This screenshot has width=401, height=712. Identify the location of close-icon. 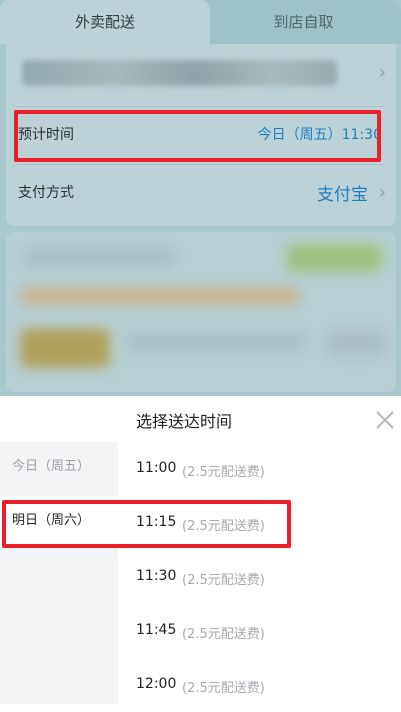
(385, 420).